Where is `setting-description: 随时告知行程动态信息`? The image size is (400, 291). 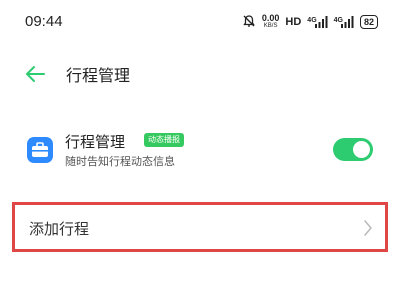 setting-description: 随时告知行程动态信息 is located at coordinates (120, 161).